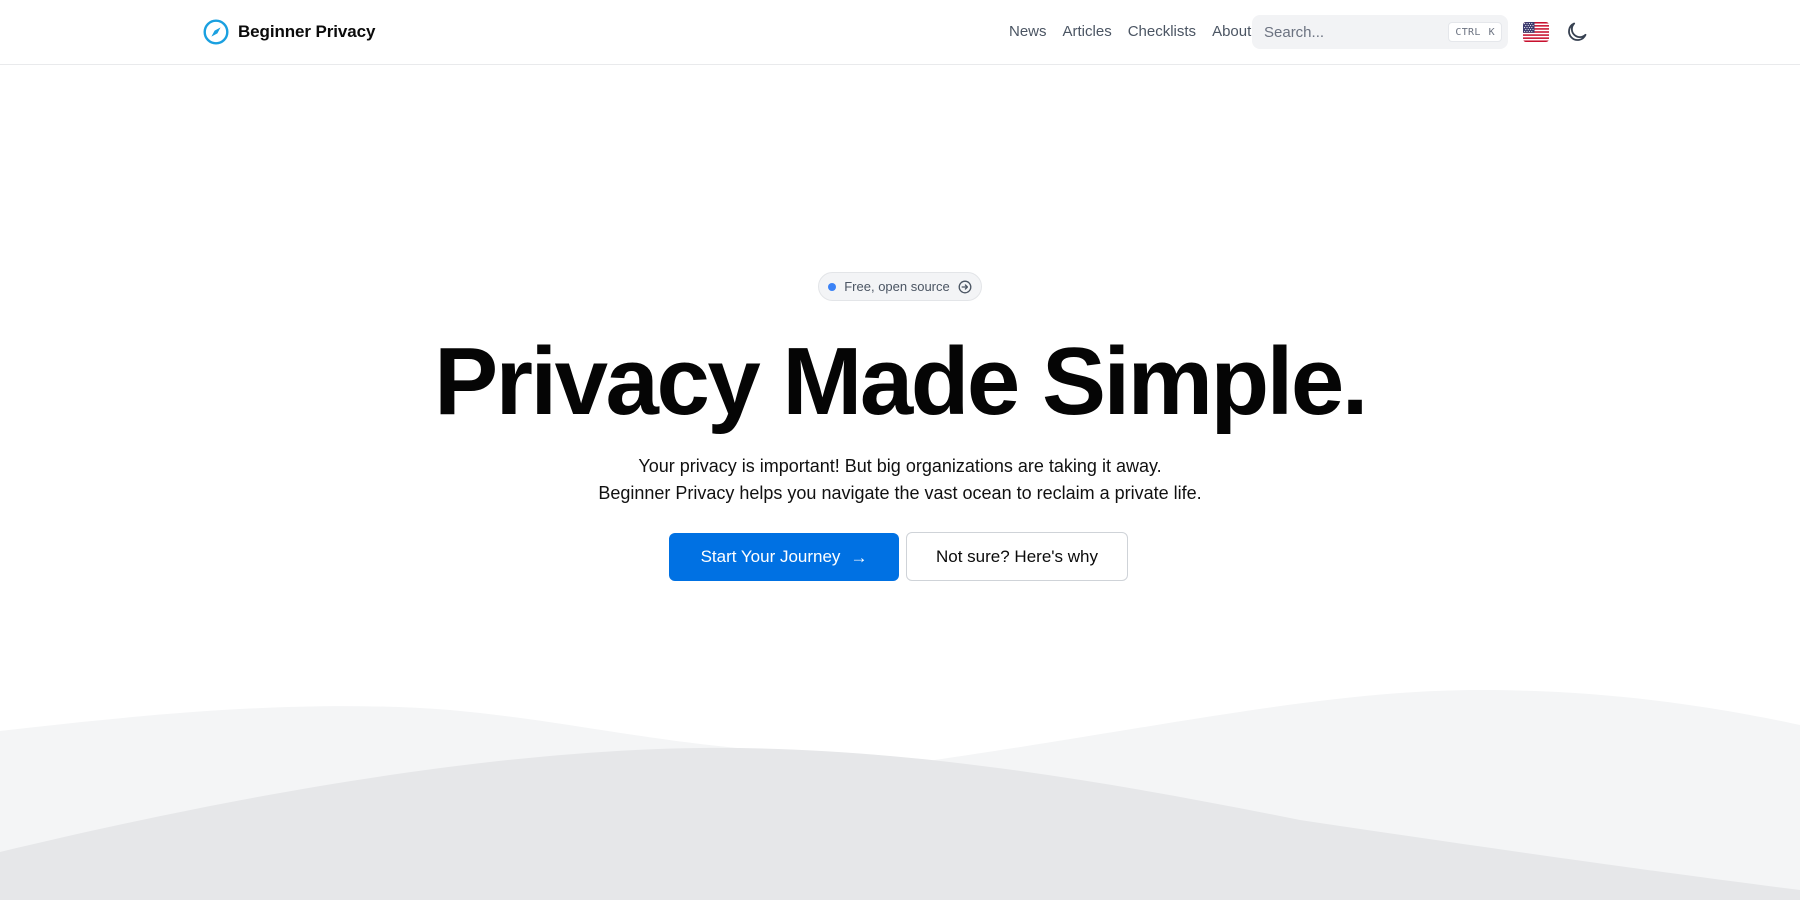 The width and height of the screenshot is (1800, 900). Describe the element at coordinates (832, 286) in the screenshot. I see `status-dot-icon` at that location.